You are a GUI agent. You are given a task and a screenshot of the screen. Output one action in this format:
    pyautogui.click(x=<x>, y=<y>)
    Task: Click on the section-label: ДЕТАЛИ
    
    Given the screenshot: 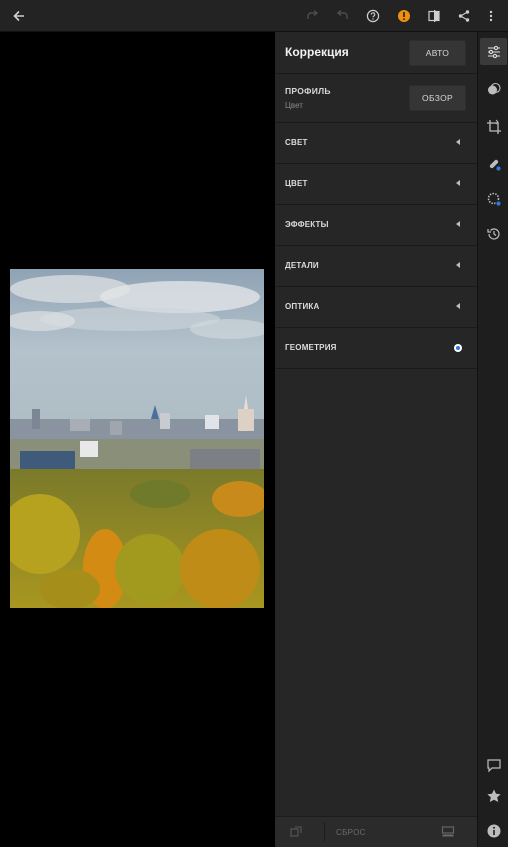 What is the action you would take?
    pyautogui.click(x=302, y=265)
    